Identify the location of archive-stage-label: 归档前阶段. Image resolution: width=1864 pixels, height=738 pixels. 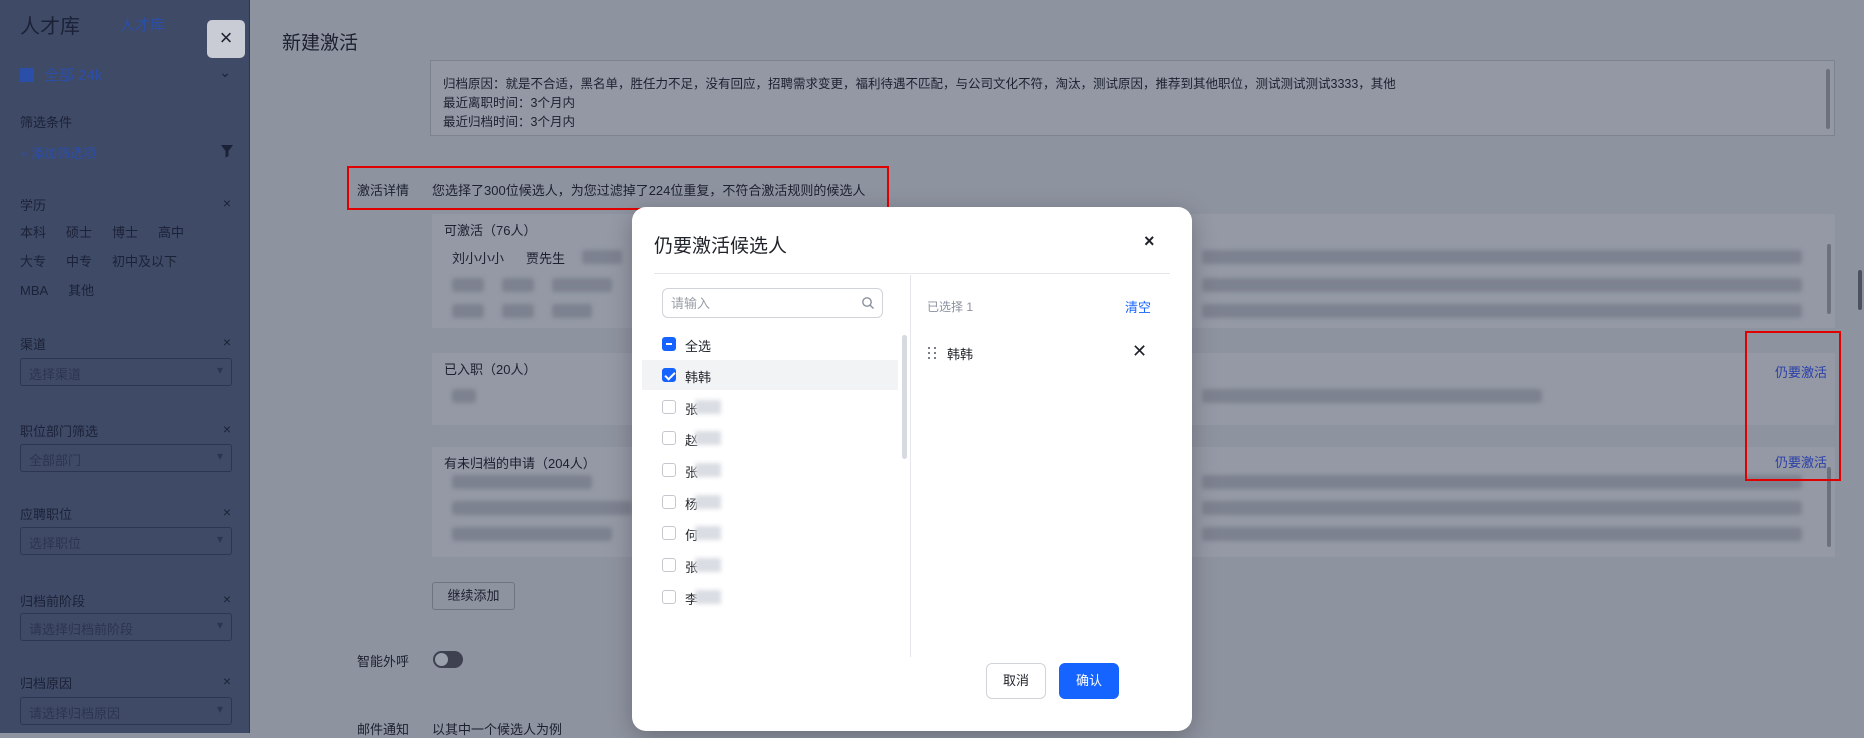
(53, 601).